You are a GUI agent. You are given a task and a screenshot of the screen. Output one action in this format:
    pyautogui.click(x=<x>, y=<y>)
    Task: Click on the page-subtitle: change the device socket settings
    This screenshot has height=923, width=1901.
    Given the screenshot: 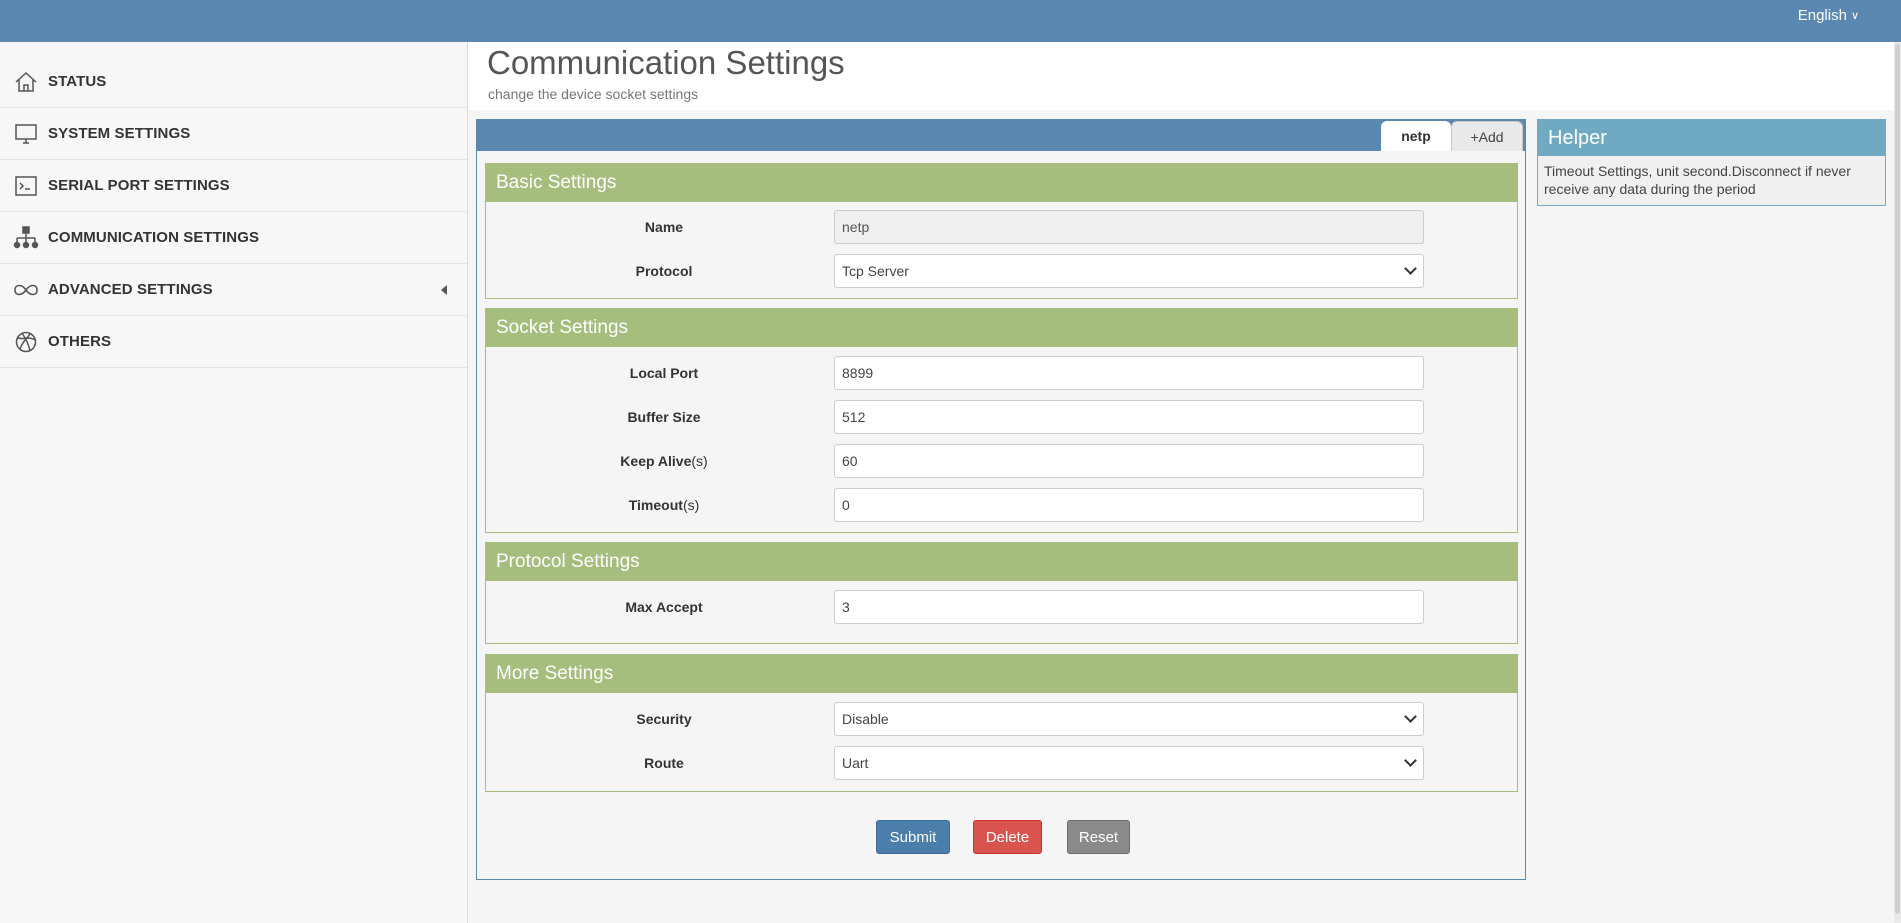 What is the action you would take?
    pyautogui.click(x=593, y=94)
    